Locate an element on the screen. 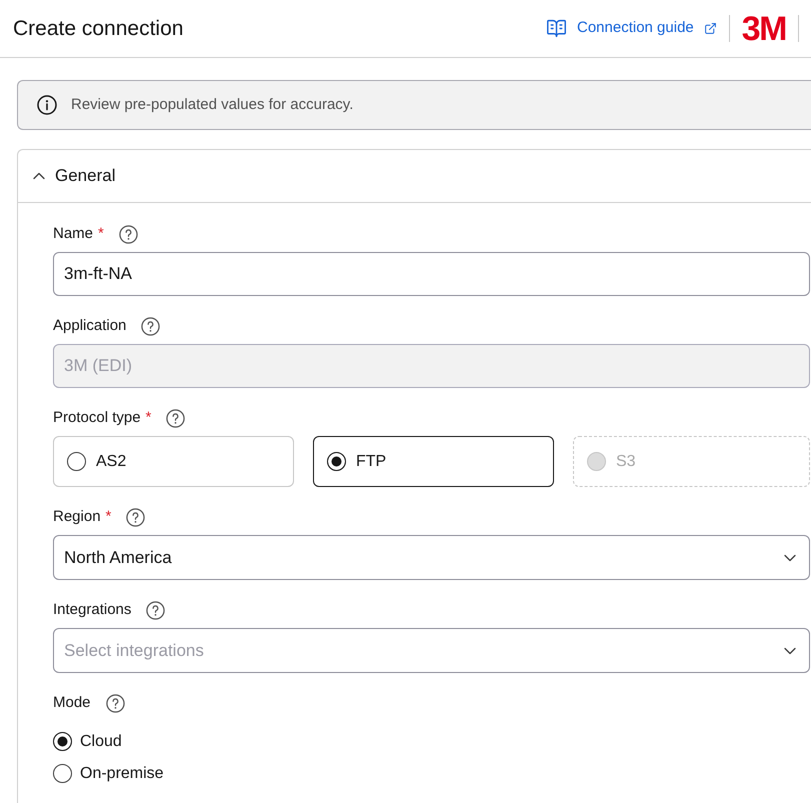 Image resolution: width=811 pixels, height=803 pixels. book-icon is located at coordinates (556, 28).